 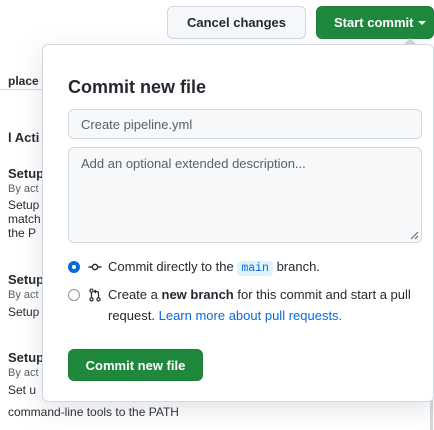 What do you see at coordinates (137, 87) in the screenshot?
I see `popup-title: Commit new file` at bounding box center [137, 87].